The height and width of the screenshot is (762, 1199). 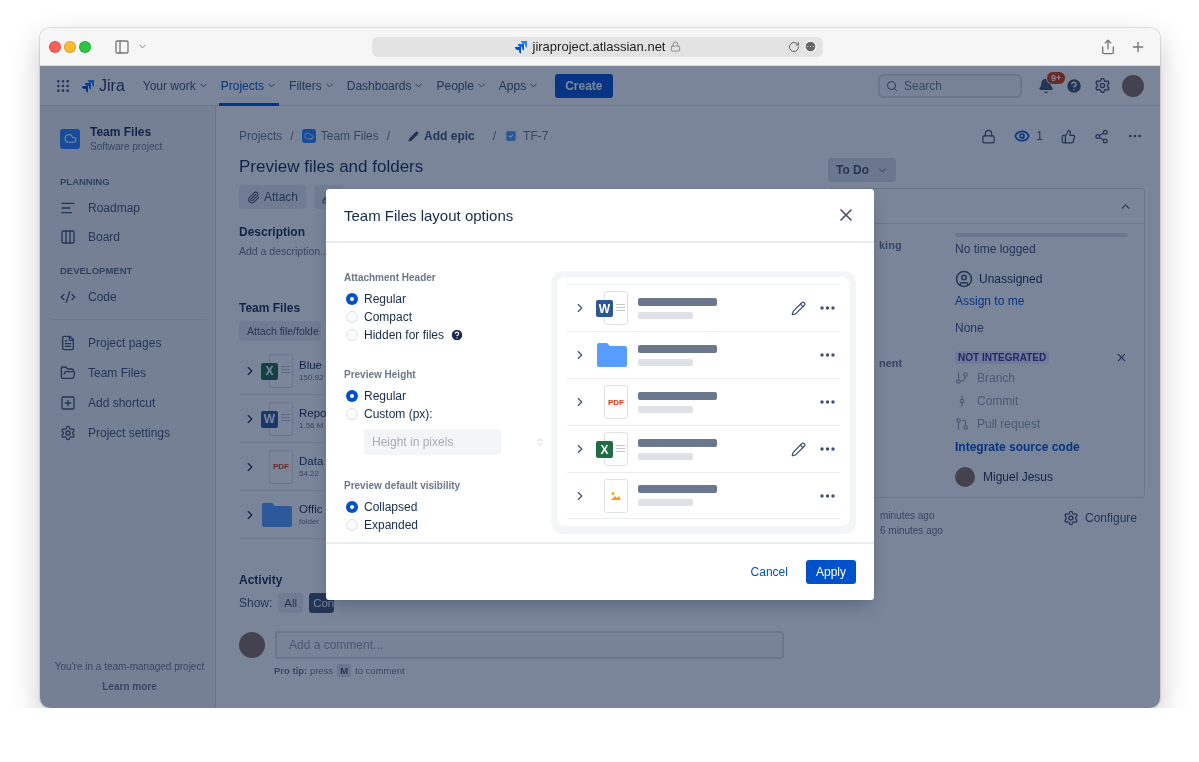 What do you see at coordinates (1039, 136) in the screenshot?
I see `watcher-count: 1` at bounding box center [1039, 136].